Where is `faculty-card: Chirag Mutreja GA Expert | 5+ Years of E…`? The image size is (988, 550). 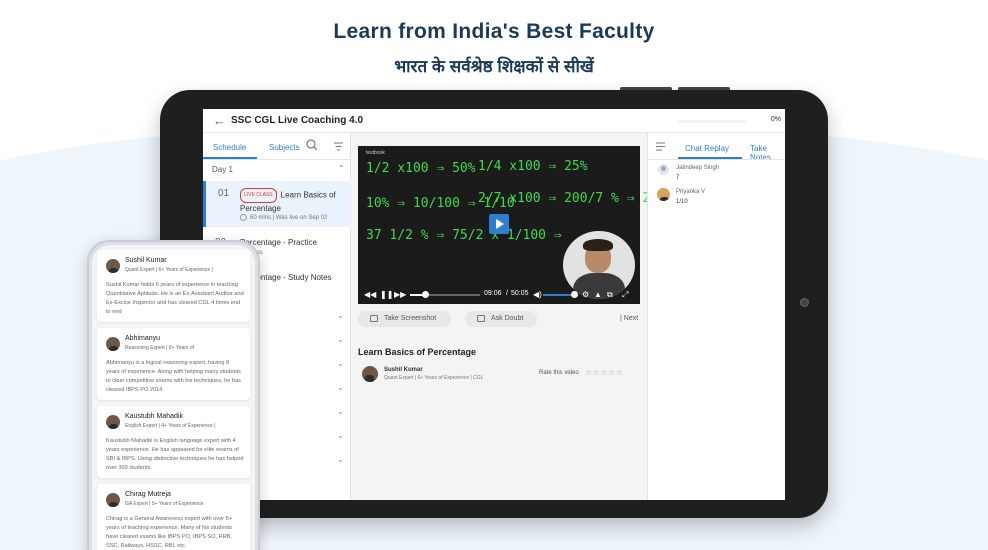
faculty-card: Chirag Mutreja GA Expert | 5+ Years of E… is located at coordinates (173, 517).